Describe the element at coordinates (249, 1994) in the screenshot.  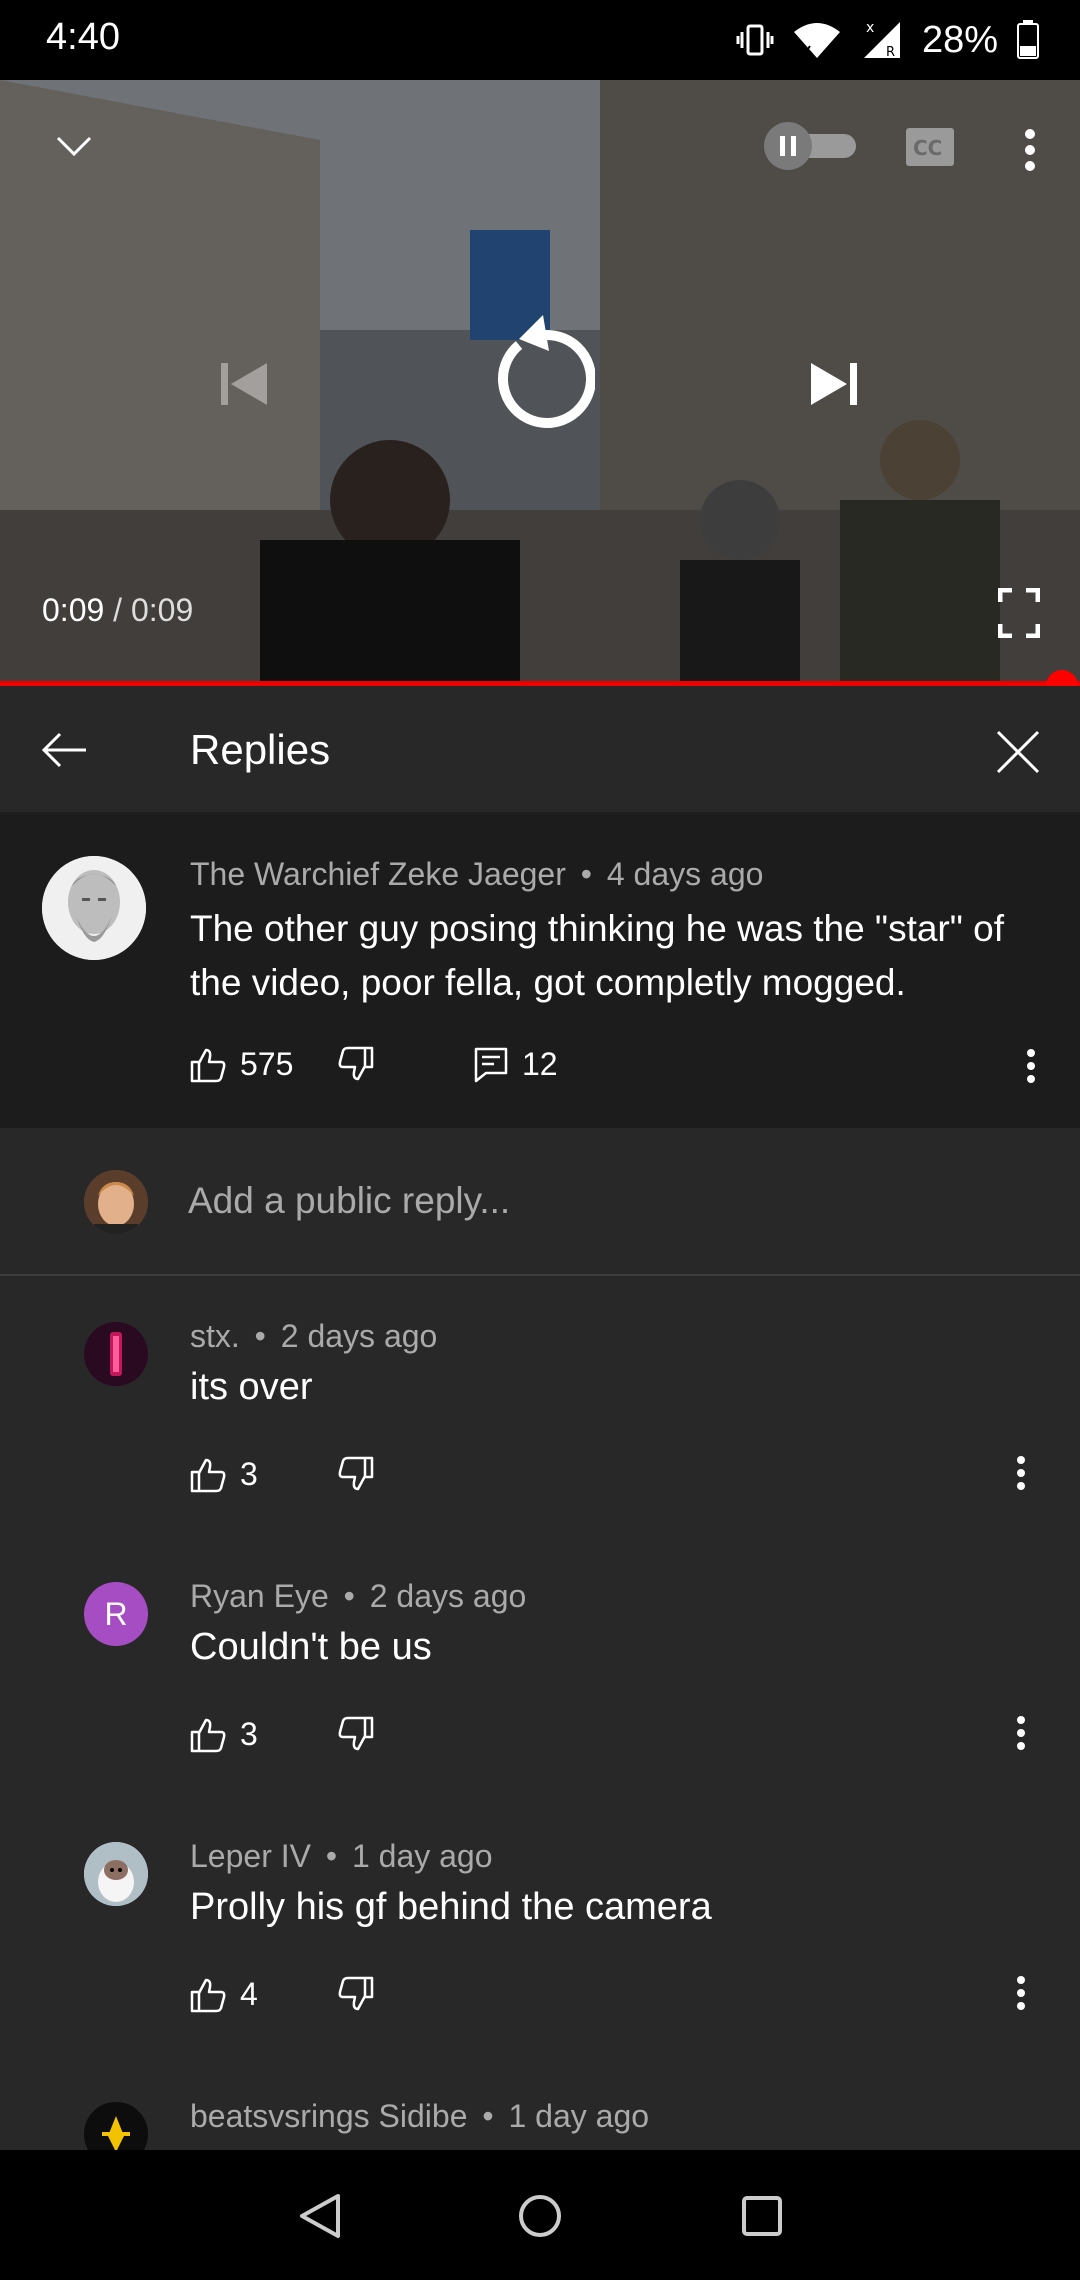
I see `like-count: 4` at that location.